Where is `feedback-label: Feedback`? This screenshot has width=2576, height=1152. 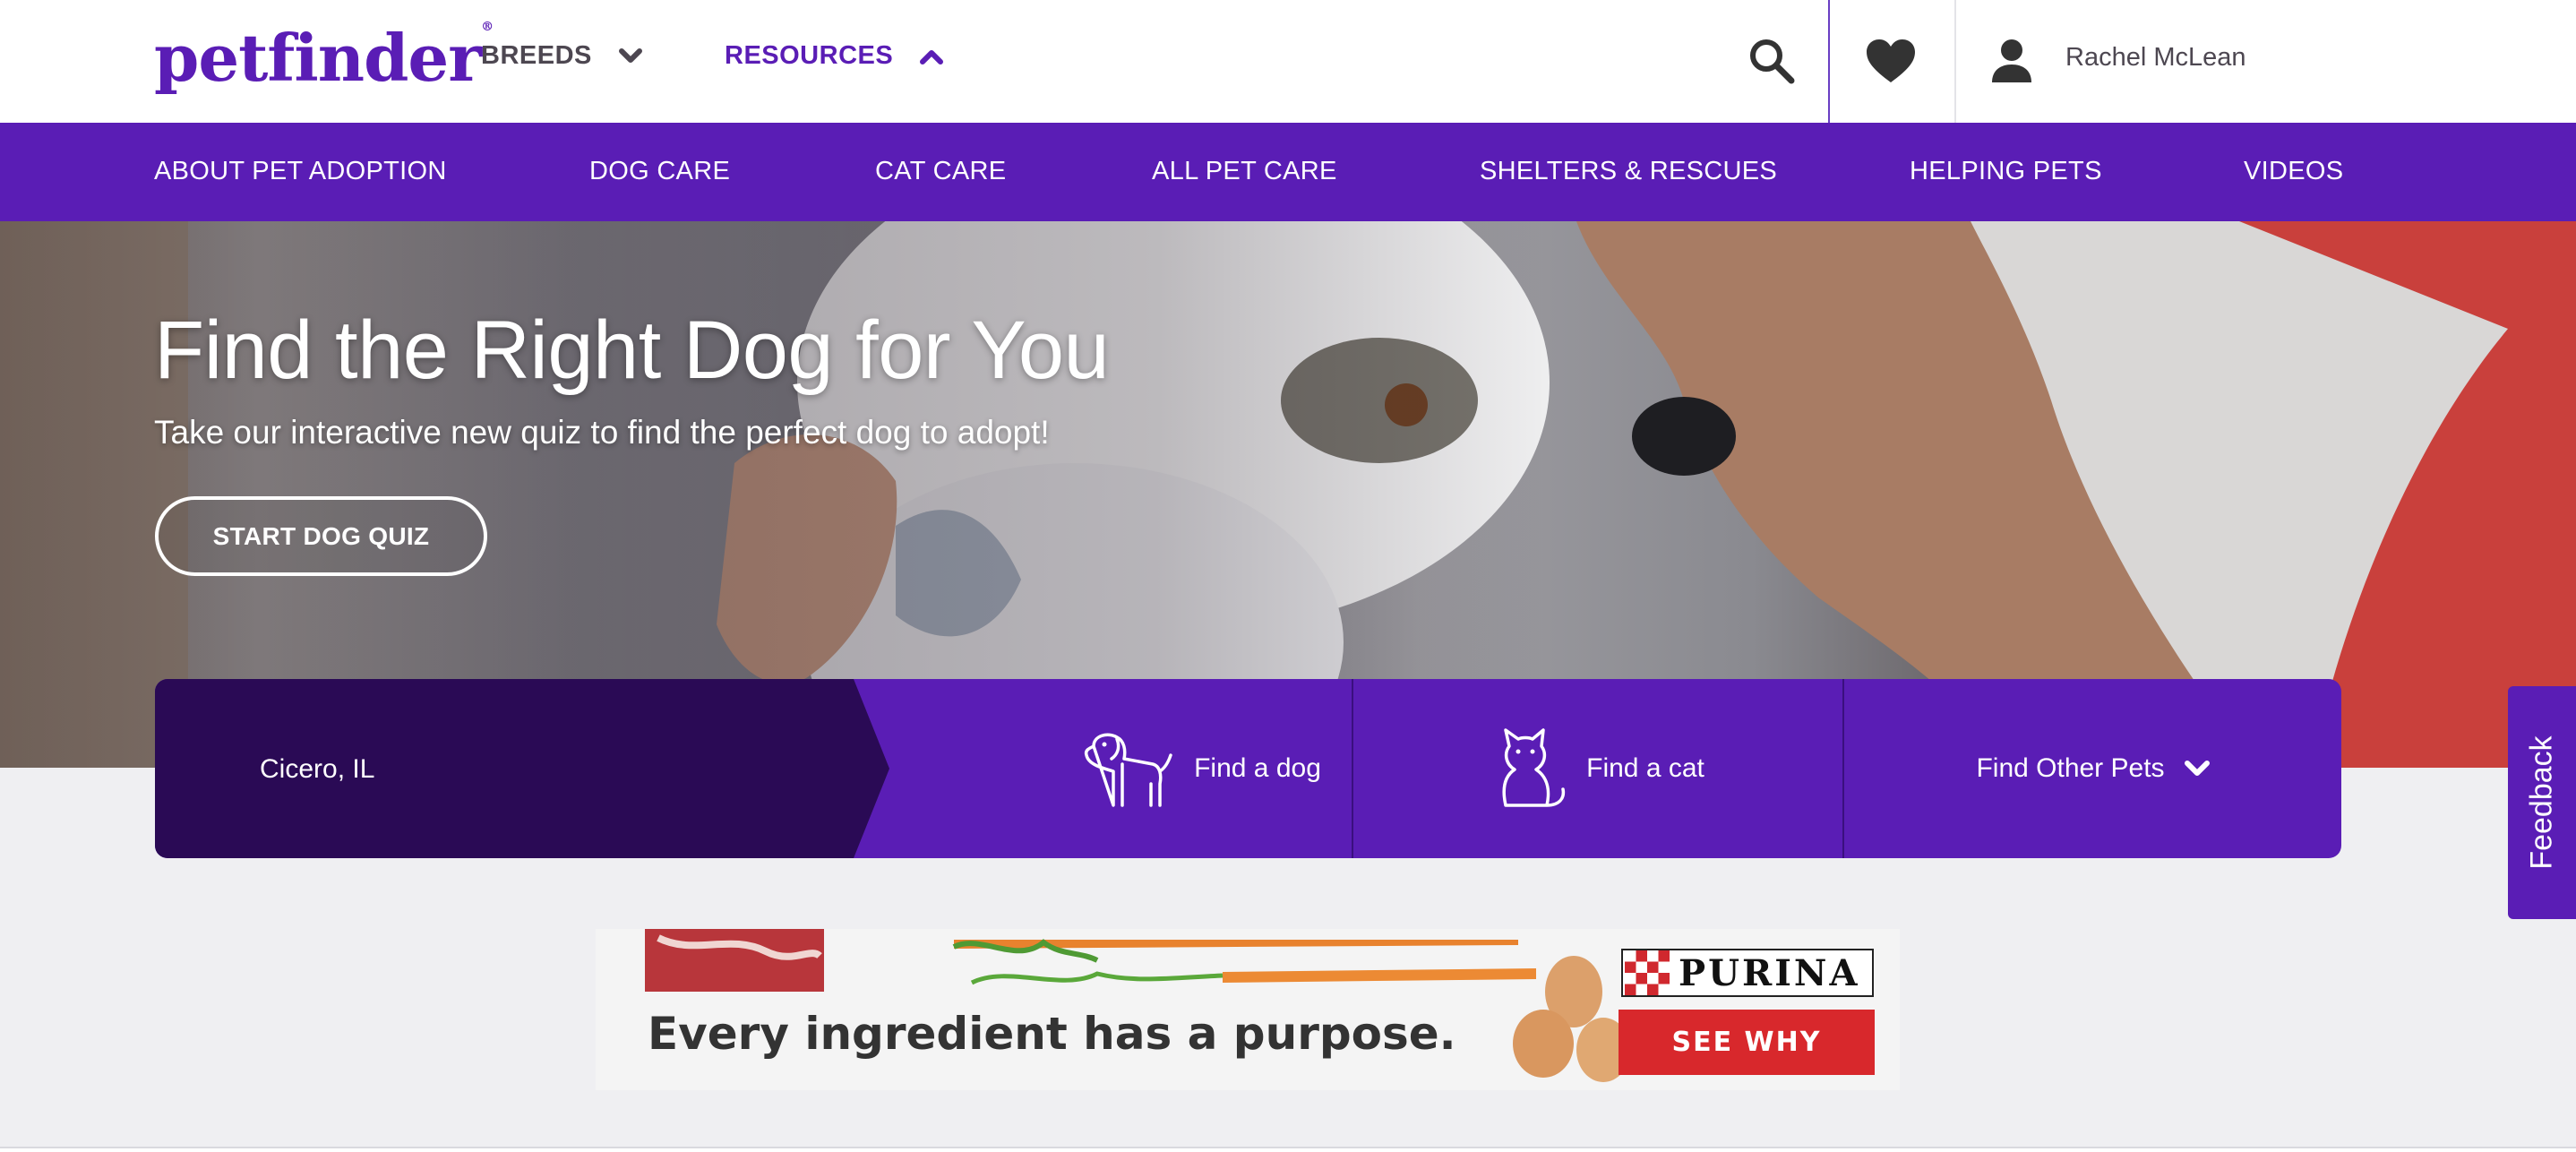
feedback-label: Feedback is located at coordinates (2541, 802).